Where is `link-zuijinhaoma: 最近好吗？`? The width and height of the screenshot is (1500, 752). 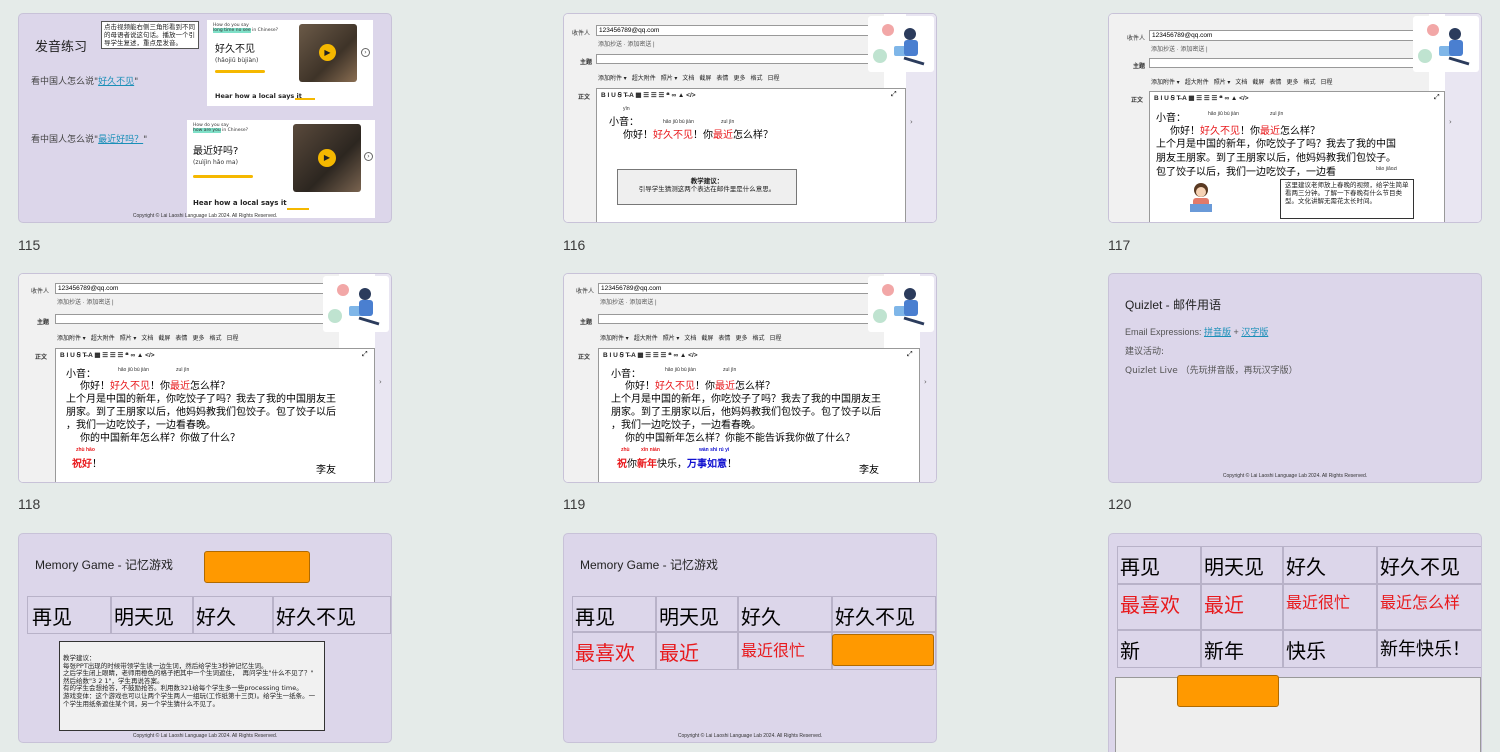
link-zuijinhaoma: 最近好吗？ is located at coordinates (120, 140).